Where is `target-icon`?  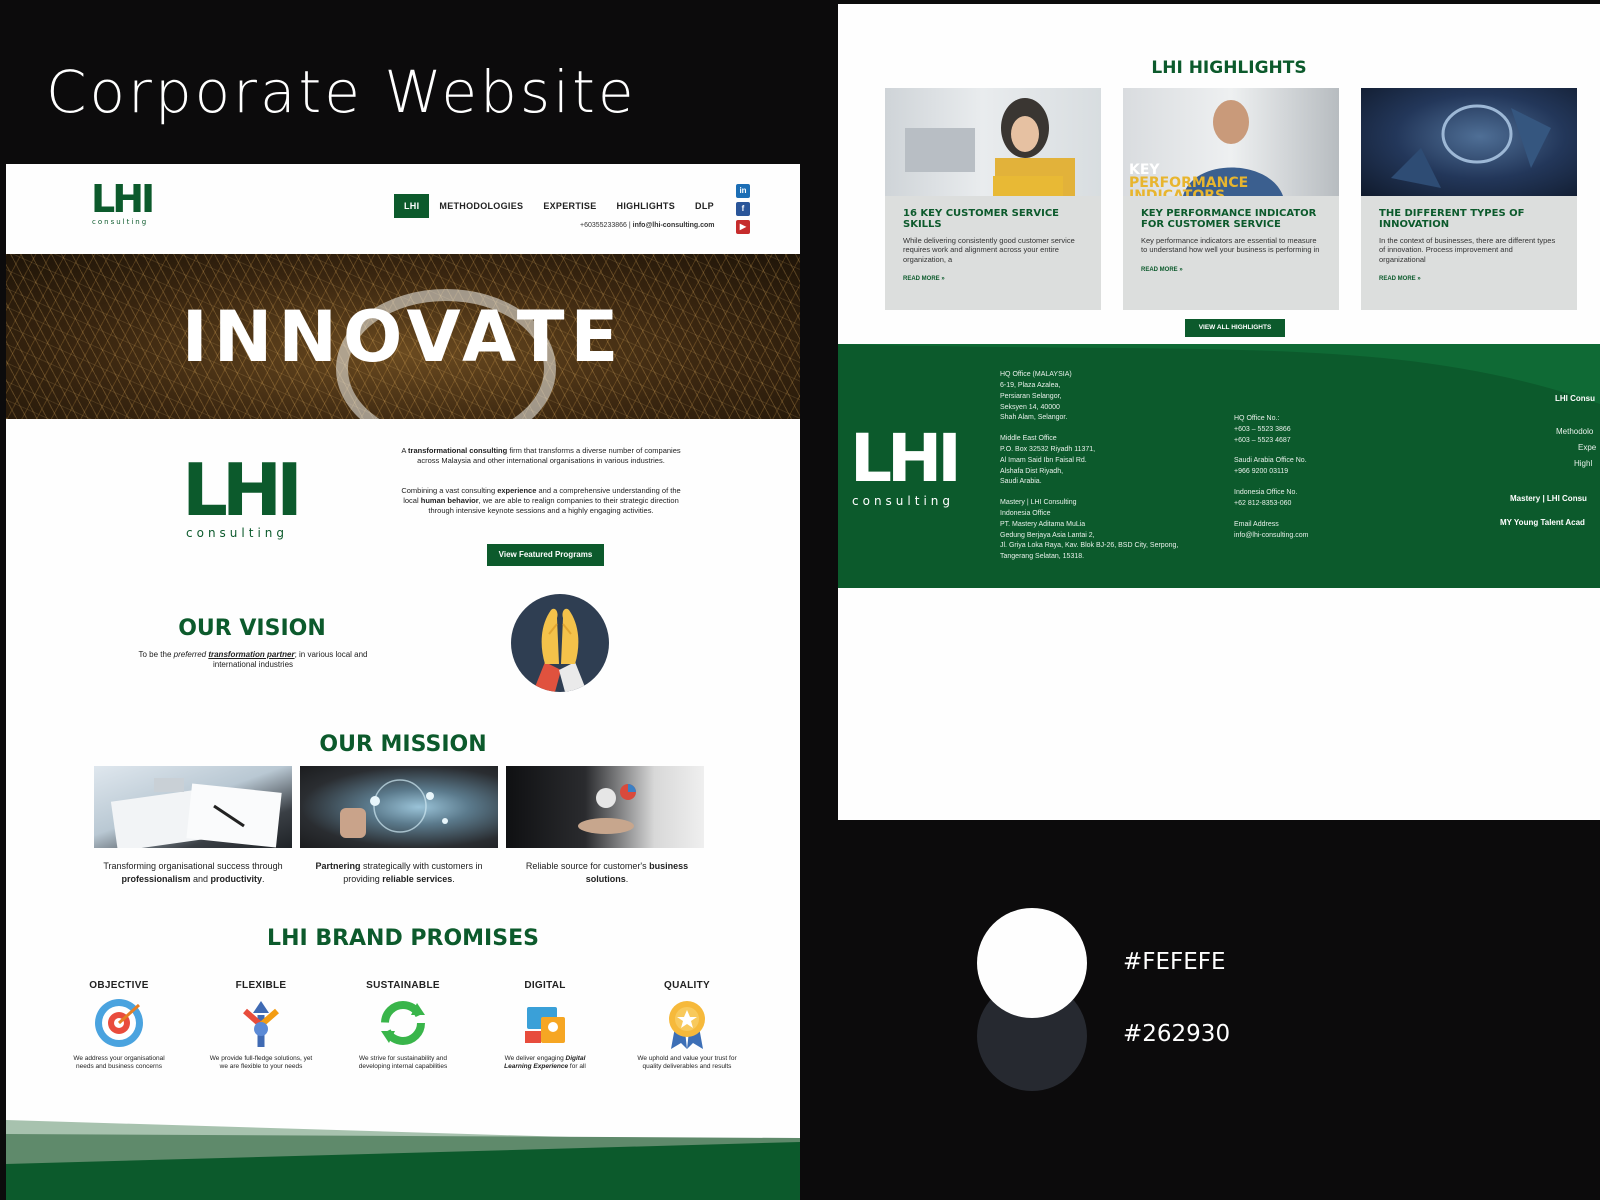 target-icon is located at coordinates (119, 1023).